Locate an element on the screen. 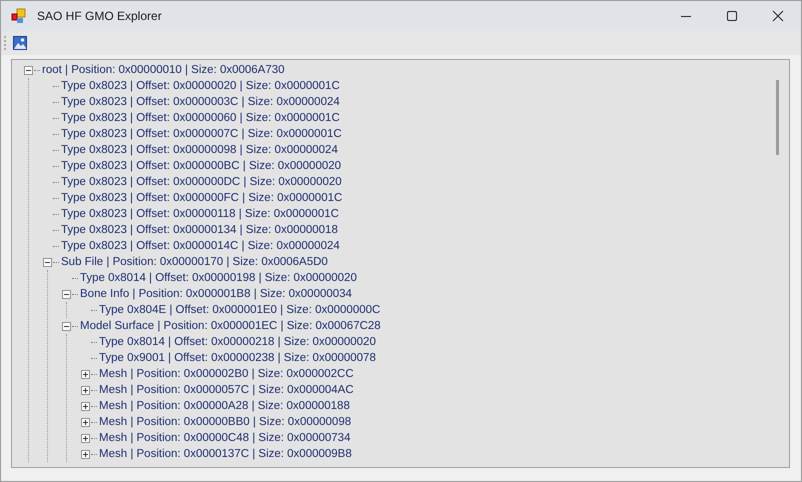 The height and width of the screenshot is (482, 802). tree-node: Mesh | Position: 0x000002B0 | Size: 0x000002CC is located at coordinates (226, 374).